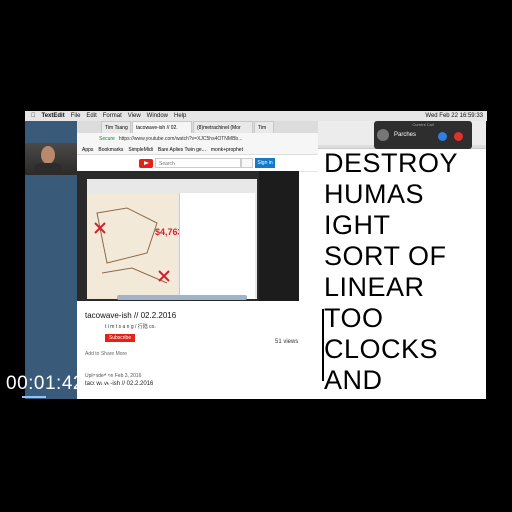  What do you see at coordinates (217, 246) in the screenshot?
I see `chat-panel` at bounding box center [217, 246].